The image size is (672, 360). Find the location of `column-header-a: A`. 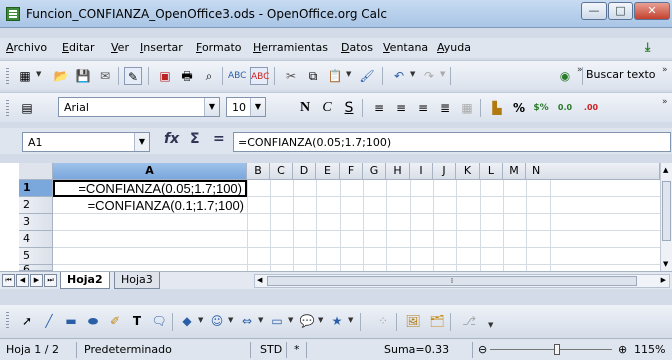

column-header-a: A is located at coordinates (150, 171).